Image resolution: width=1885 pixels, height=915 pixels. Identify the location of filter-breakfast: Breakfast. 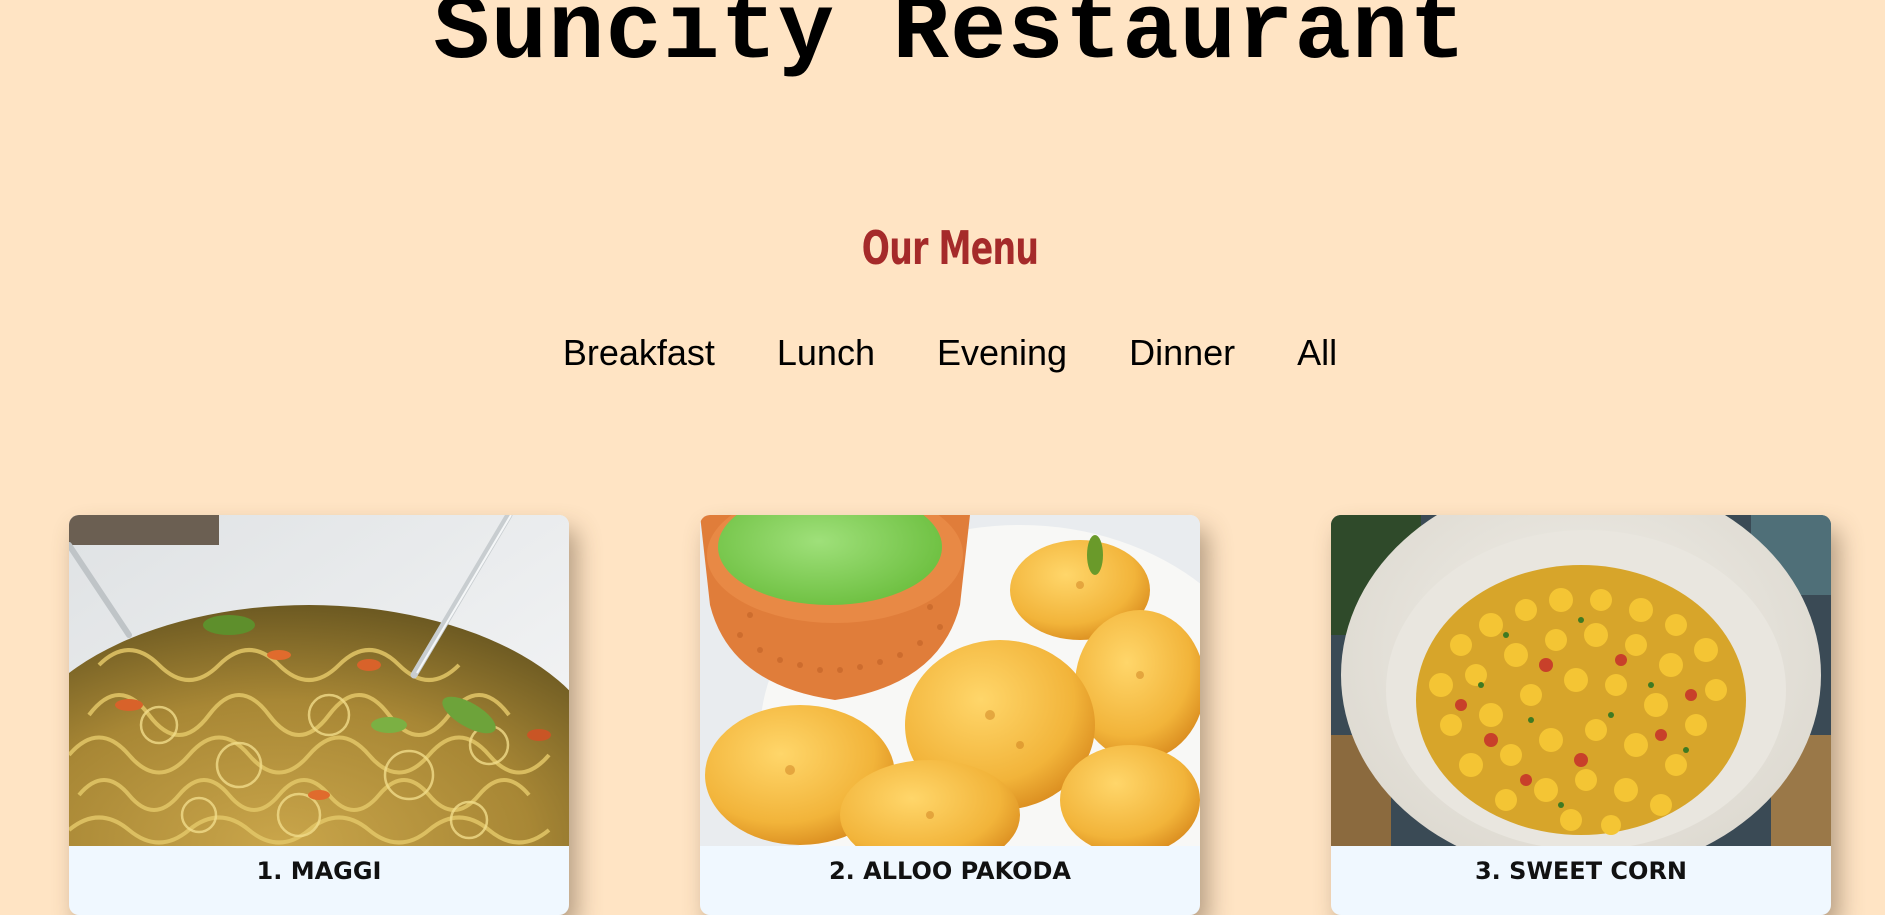
(639, 353).